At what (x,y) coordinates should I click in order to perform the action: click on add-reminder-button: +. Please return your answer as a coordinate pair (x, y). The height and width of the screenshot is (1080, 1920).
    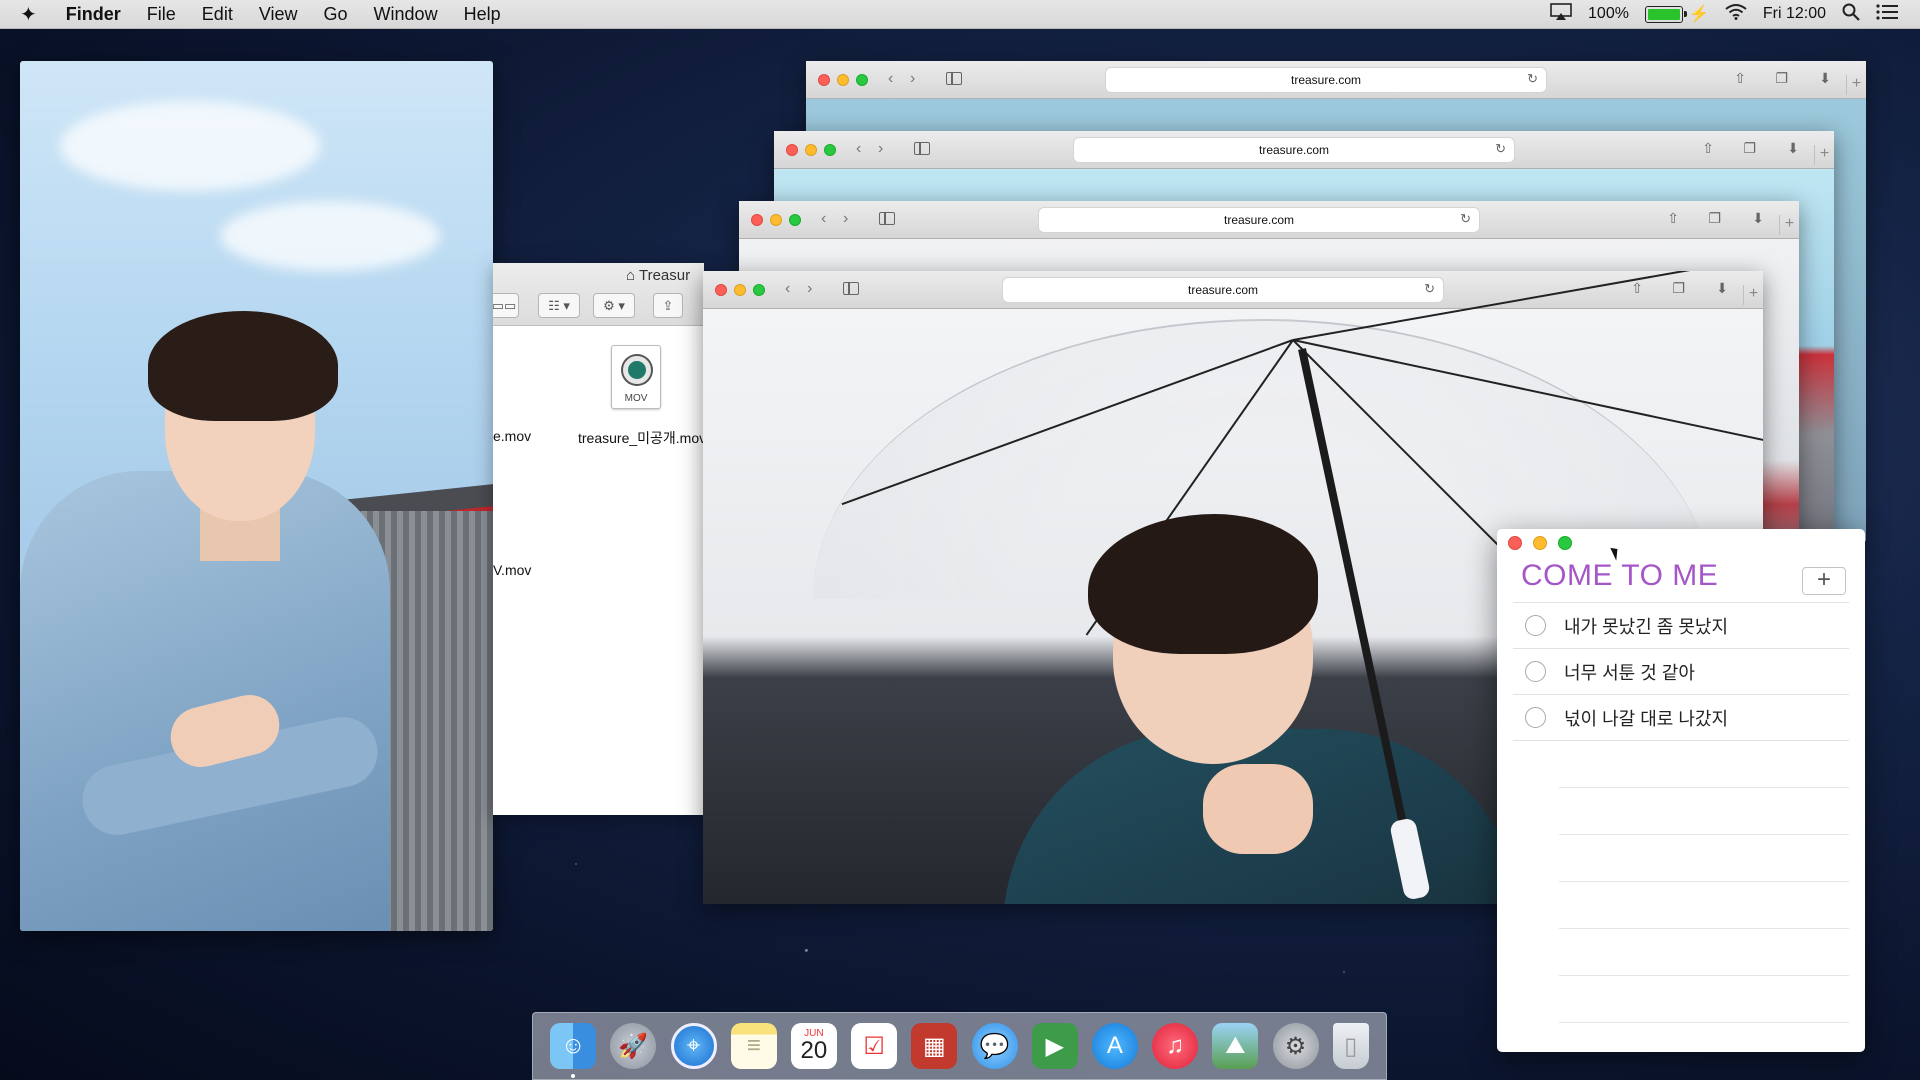
    Looking at the image, I should click on (1824, 581).